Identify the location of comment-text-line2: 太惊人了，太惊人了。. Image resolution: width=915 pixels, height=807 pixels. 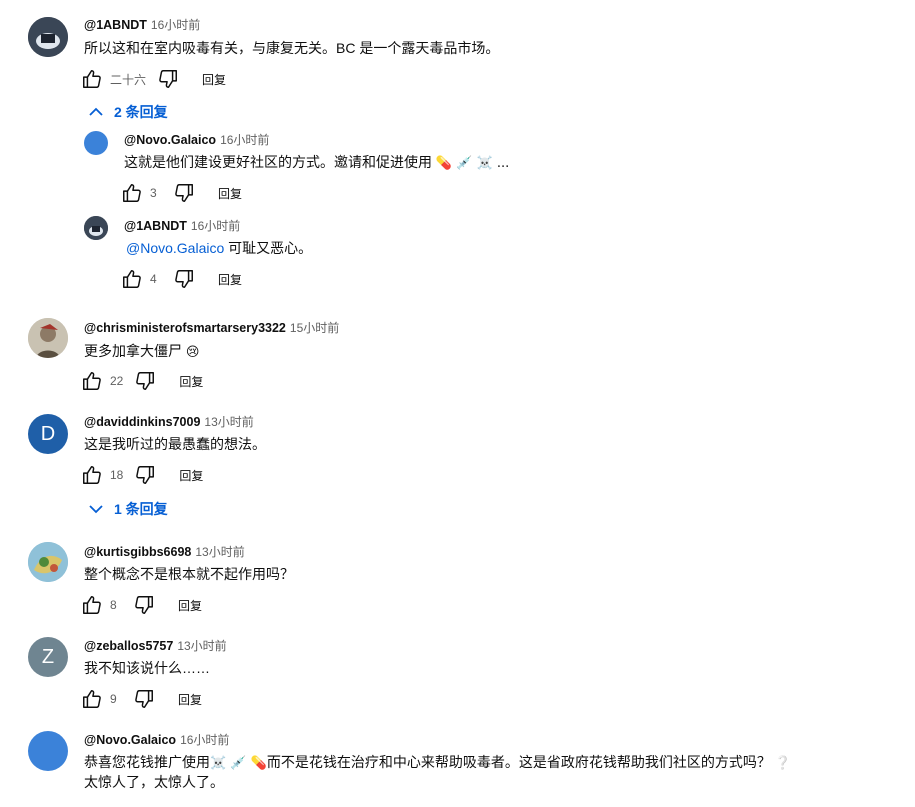
(154, 782).